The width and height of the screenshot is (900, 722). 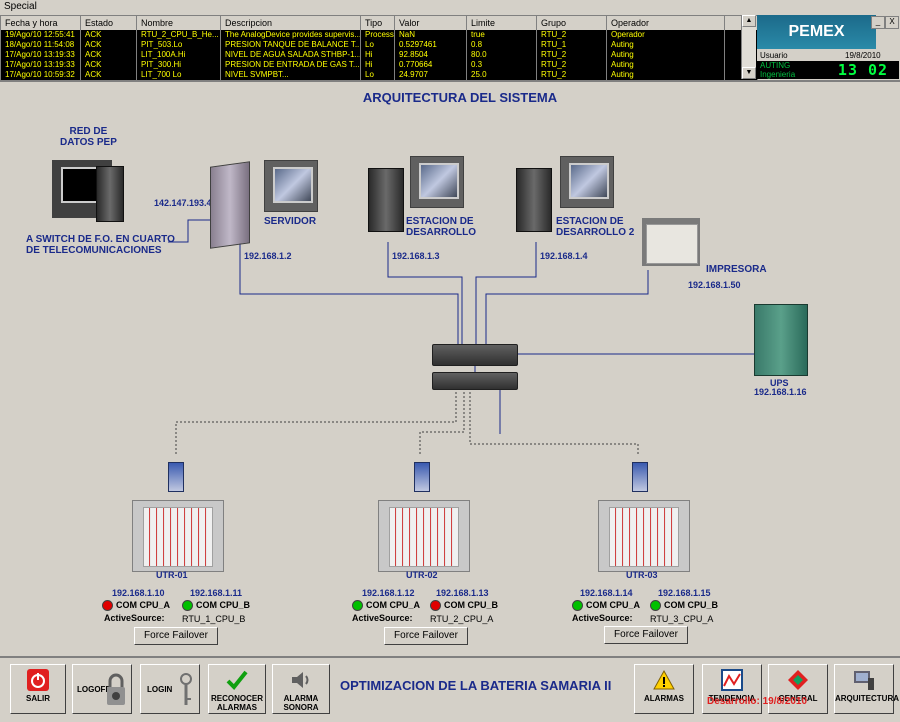 I want to click on utr1-com-a: COM CPU_A, so click(x=143, y=605).